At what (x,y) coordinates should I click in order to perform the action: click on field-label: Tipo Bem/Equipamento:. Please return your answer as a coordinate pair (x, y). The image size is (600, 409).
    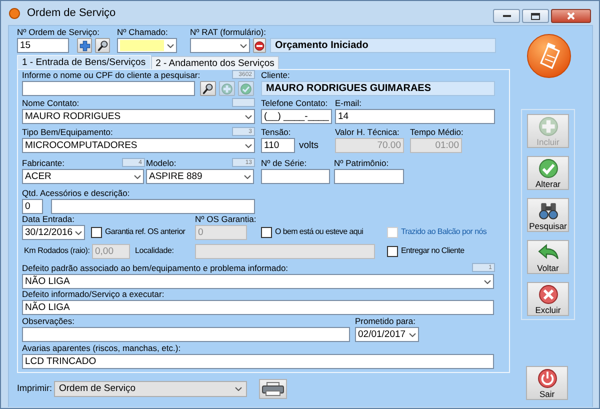
    Looking at the image, I should click on (67, 132).